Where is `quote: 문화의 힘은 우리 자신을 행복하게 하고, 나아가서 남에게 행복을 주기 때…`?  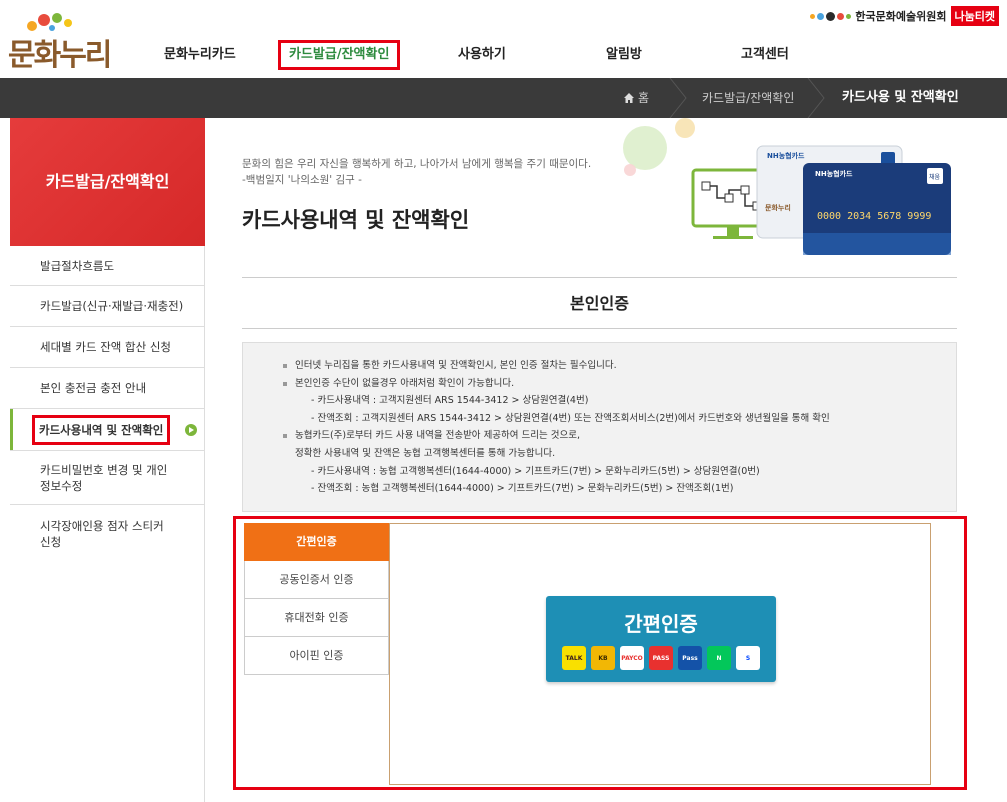 quote: 문화의 힘은 우리 자신을 행복하게 하고, 나아가서 남에게 행복을 주기 때… is located at coordinates (416, 172).